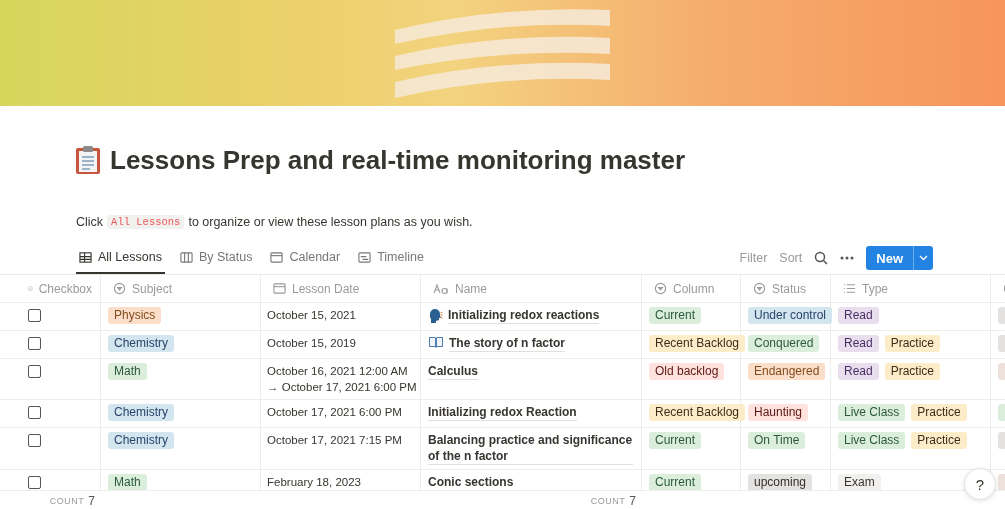 Image resolution: width=1005 pixels, height=509 pixels. Describe the element at coordinates (341, 288) in the screenshot. I see `column-header: Lesson Date` at that location.